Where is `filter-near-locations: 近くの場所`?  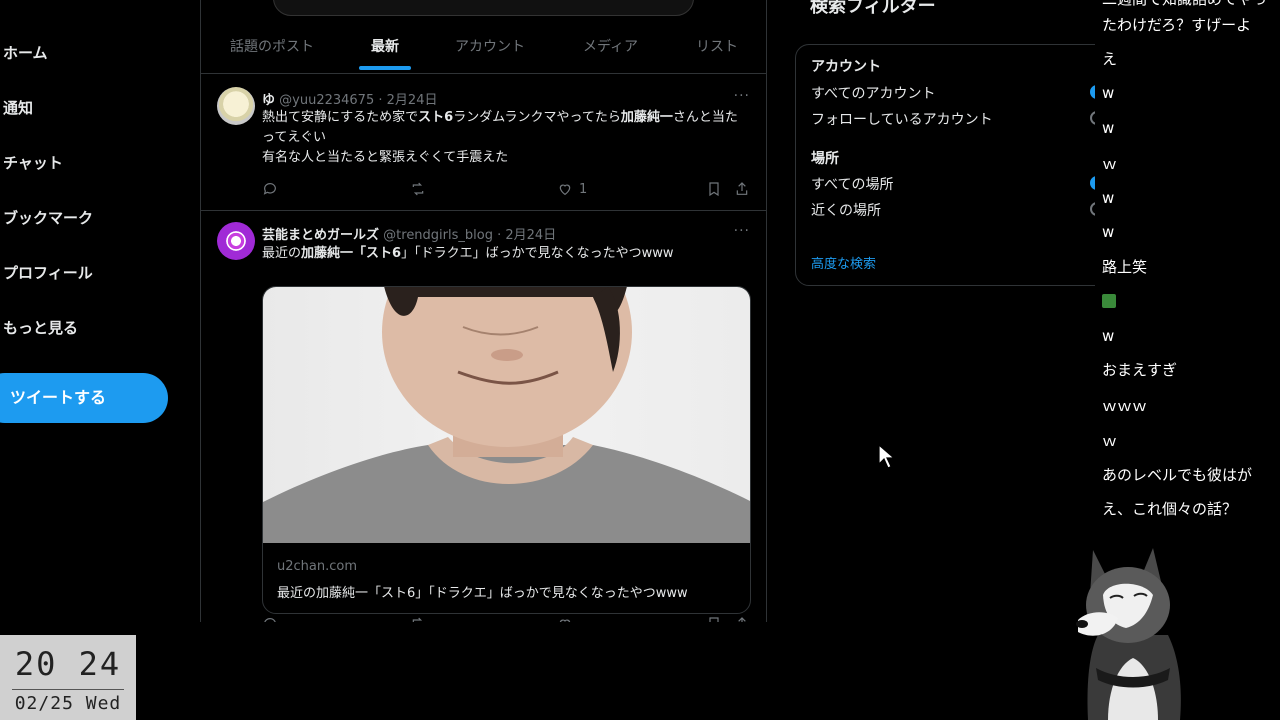 filter-near-locations: 近くの場所 is located at coordinates (846, 210).